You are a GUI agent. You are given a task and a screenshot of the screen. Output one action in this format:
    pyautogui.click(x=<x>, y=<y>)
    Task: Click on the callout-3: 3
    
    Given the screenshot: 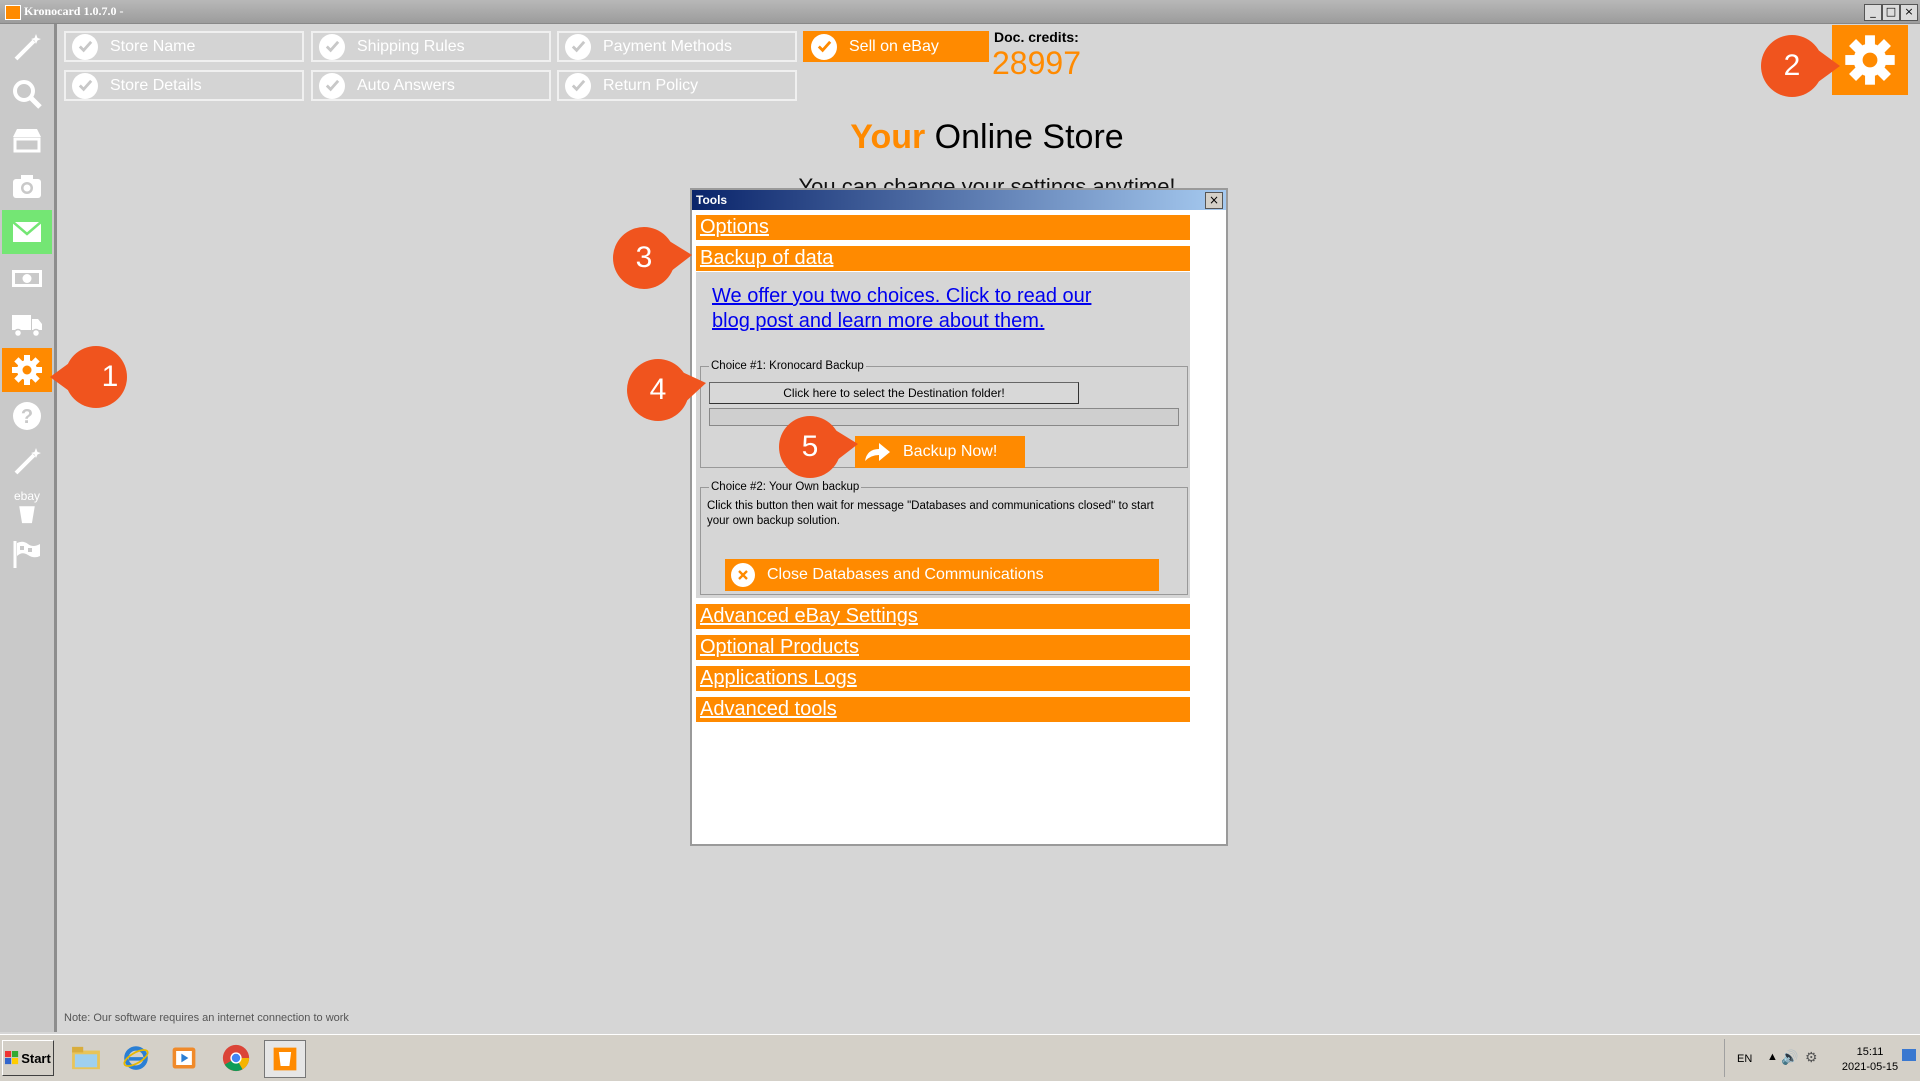 What is the action you would take?
    pyautogui.click(x=651, y=257)
    